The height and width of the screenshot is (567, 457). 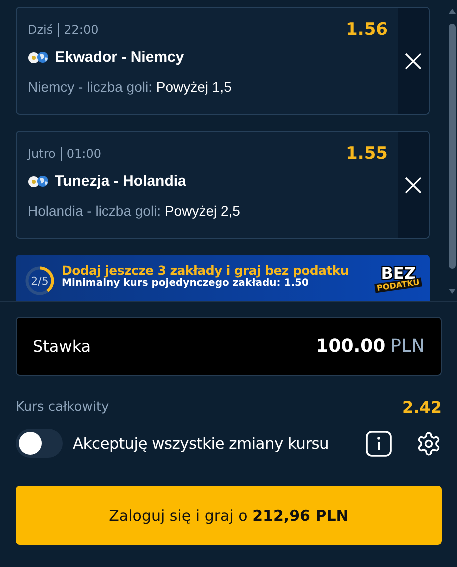 What do you see at coordinates (422, 407) in the screenshot?
I see `total-odds-value: 2.42` at bounding box center [422, 407].